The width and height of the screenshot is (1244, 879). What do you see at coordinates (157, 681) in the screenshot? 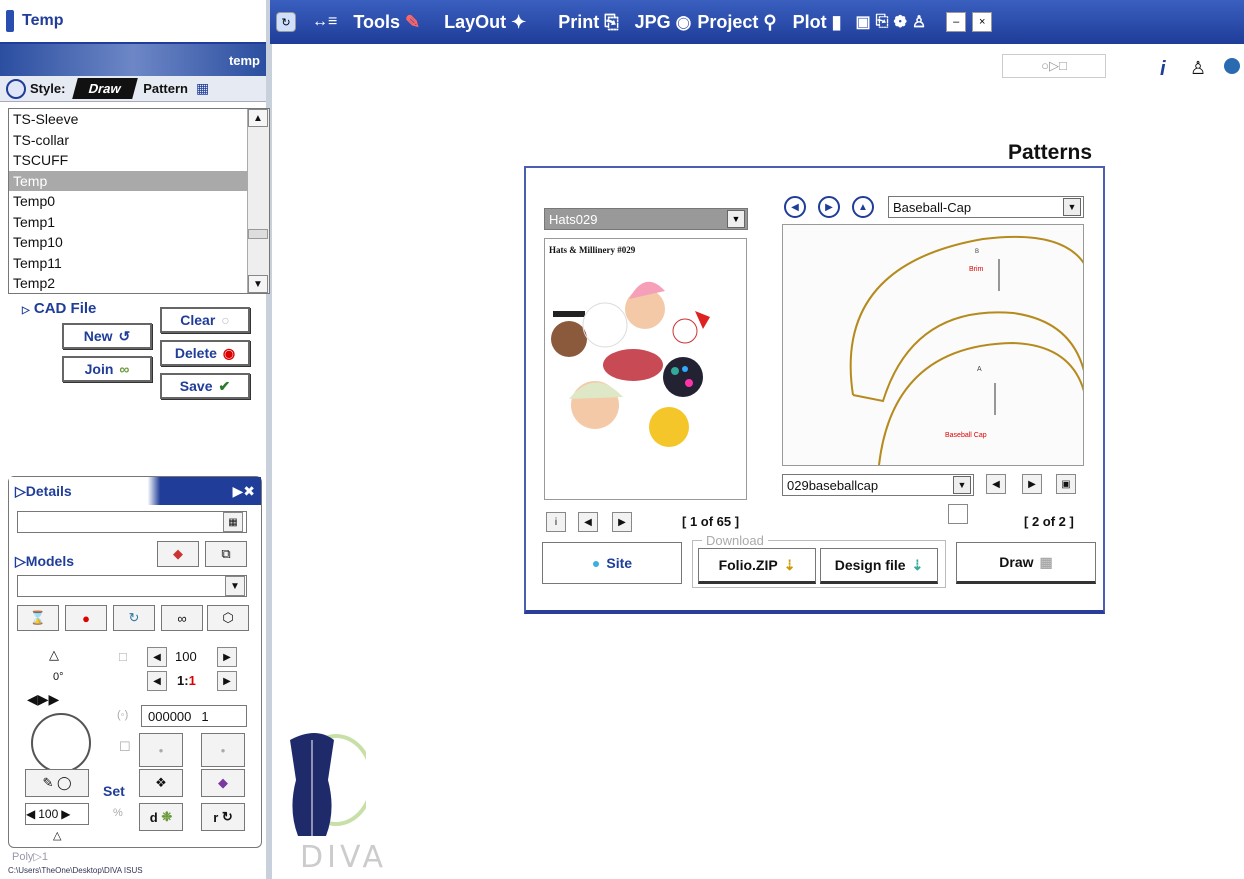
I see `scale-left-button: ◀` at bounding box center [157, 681].